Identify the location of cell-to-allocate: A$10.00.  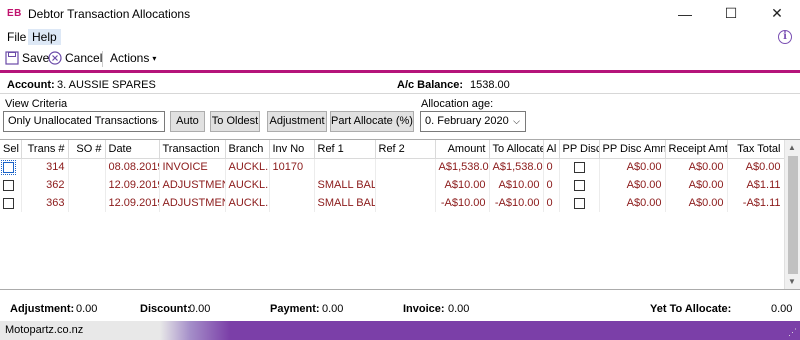
(516, 185).